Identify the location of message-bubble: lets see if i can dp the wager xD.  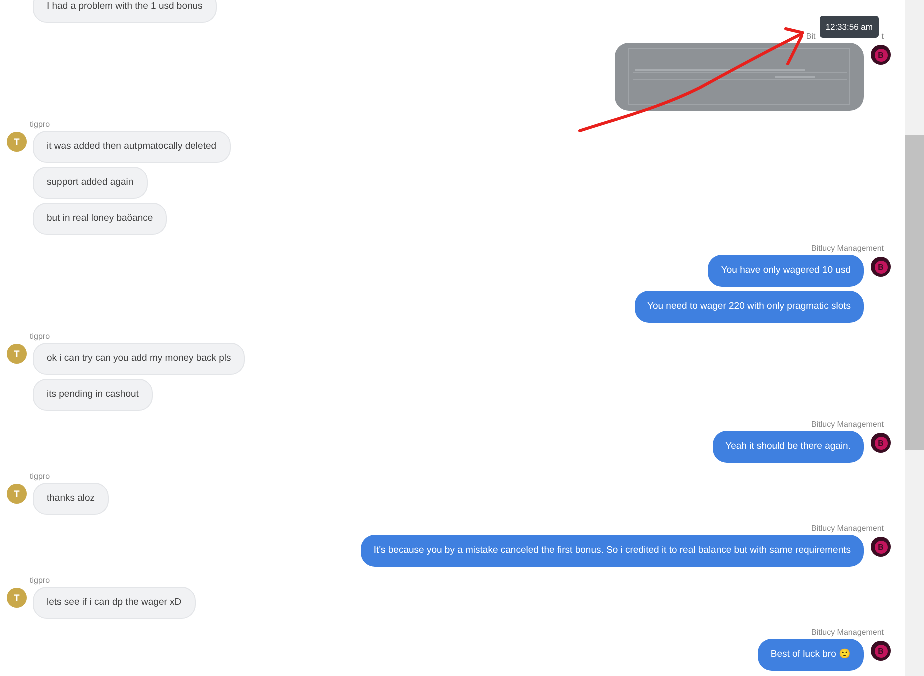
(114, 603).